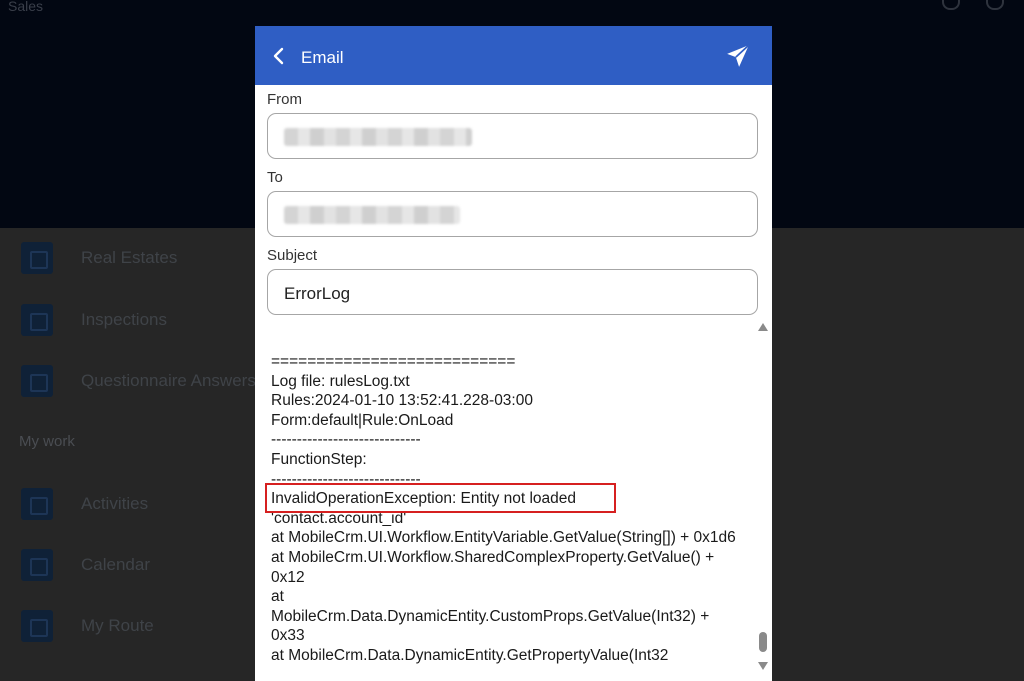  I want to click on redacted-to-address, so click(372, 215).